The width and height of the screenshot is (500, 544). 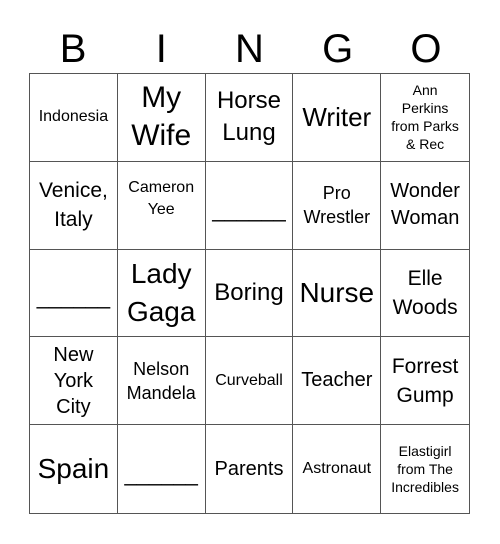 What do you see at coordinates (337, 118) in the screenshot?
I see `bingo-cell: Writer` at bounding box center [337, 118].